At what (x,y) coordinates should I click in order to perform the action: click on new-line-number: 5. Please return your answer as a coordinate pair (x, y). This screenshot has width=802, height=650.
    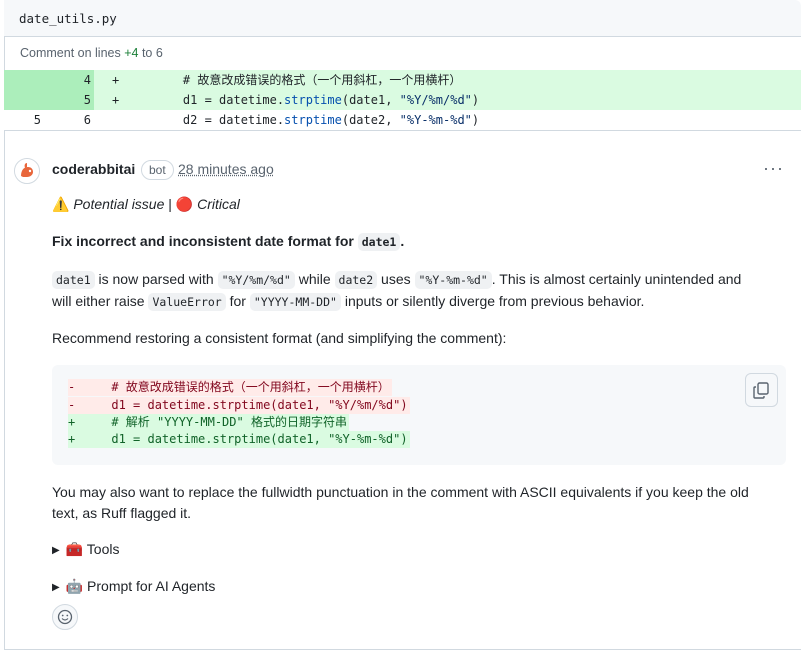
    Looking at the image, I should click on (69, 100).